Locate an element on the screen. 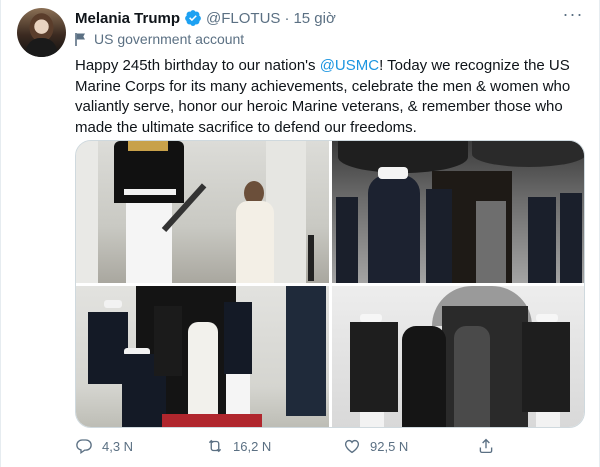  account-label-text: US government account is located at coordinates (169, 39).